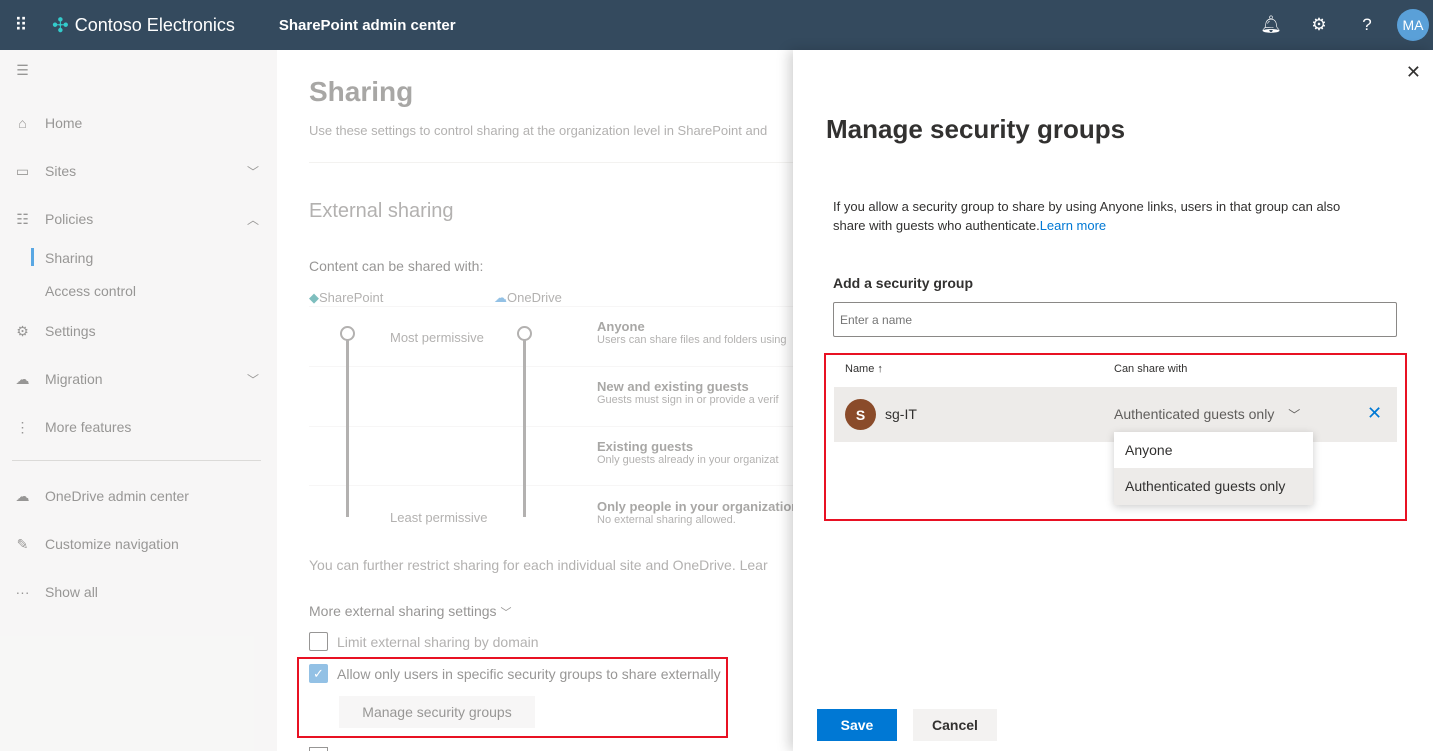 This screenshot has width=1433, height=751. I want to click on brand: ✣ Contoso Electronics, so click(143, 25).